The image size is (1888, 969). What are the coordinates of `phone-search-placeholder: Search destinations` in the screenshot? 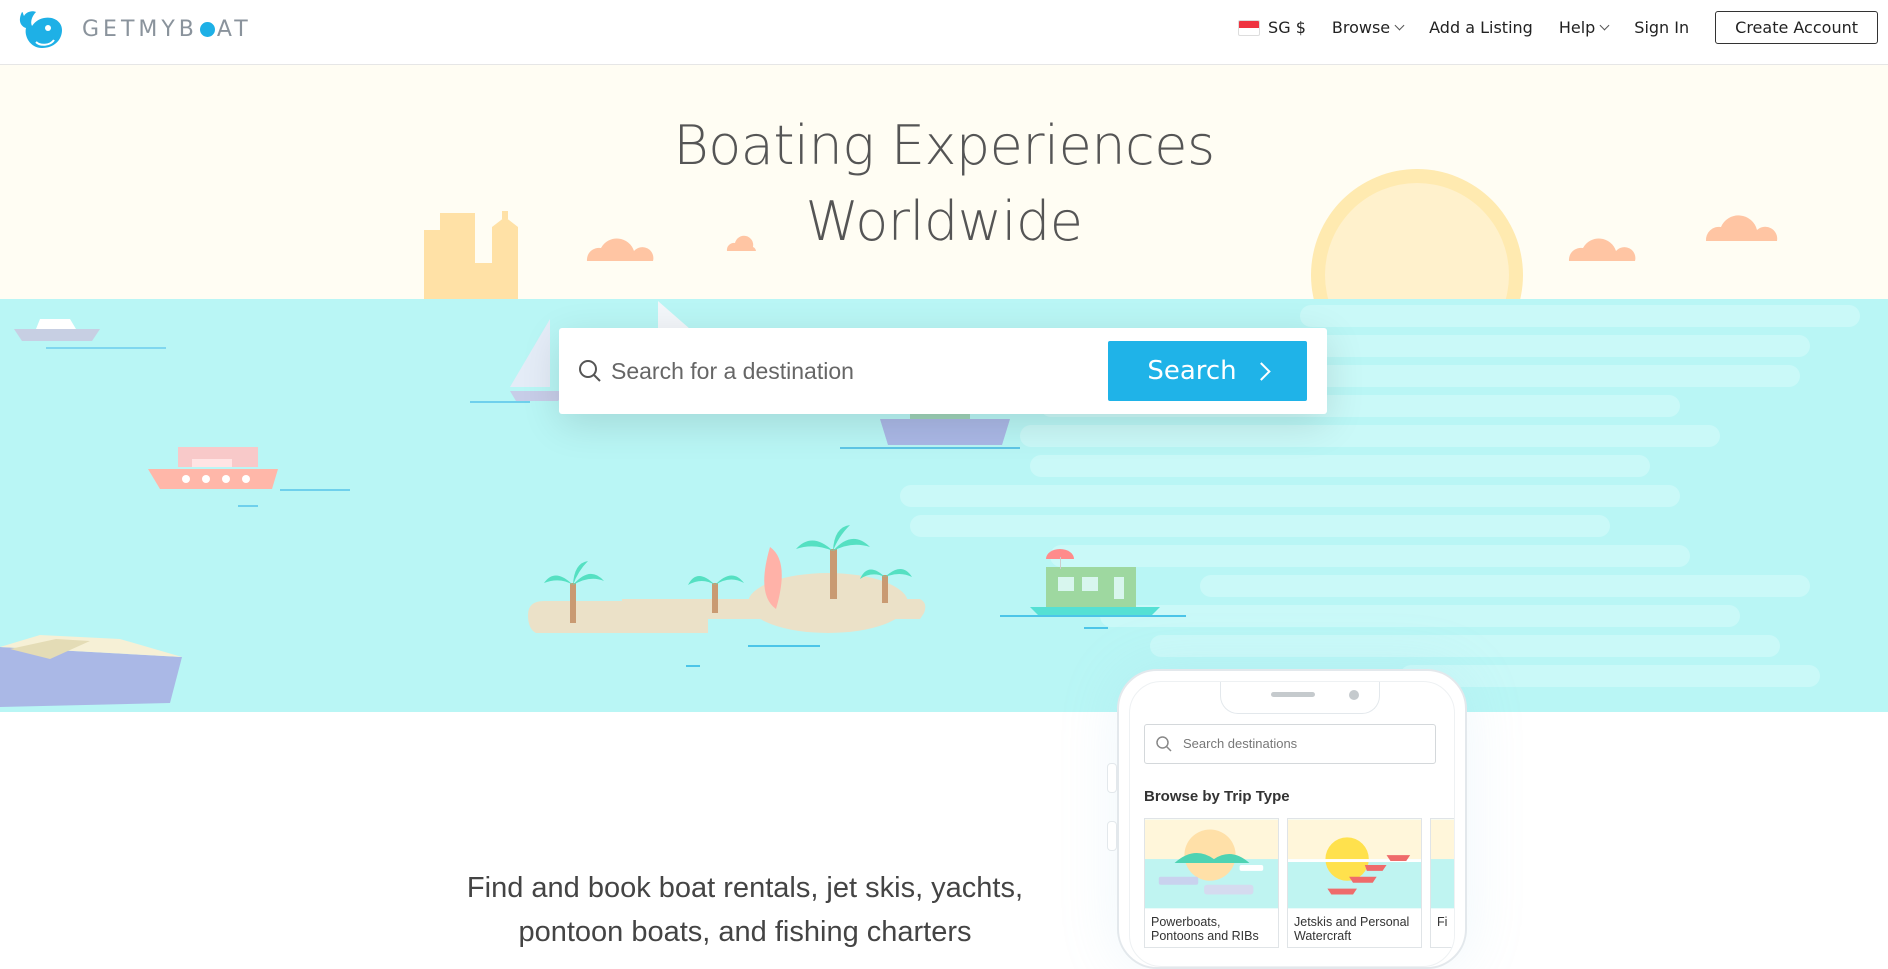 It's located at (1240, 743).